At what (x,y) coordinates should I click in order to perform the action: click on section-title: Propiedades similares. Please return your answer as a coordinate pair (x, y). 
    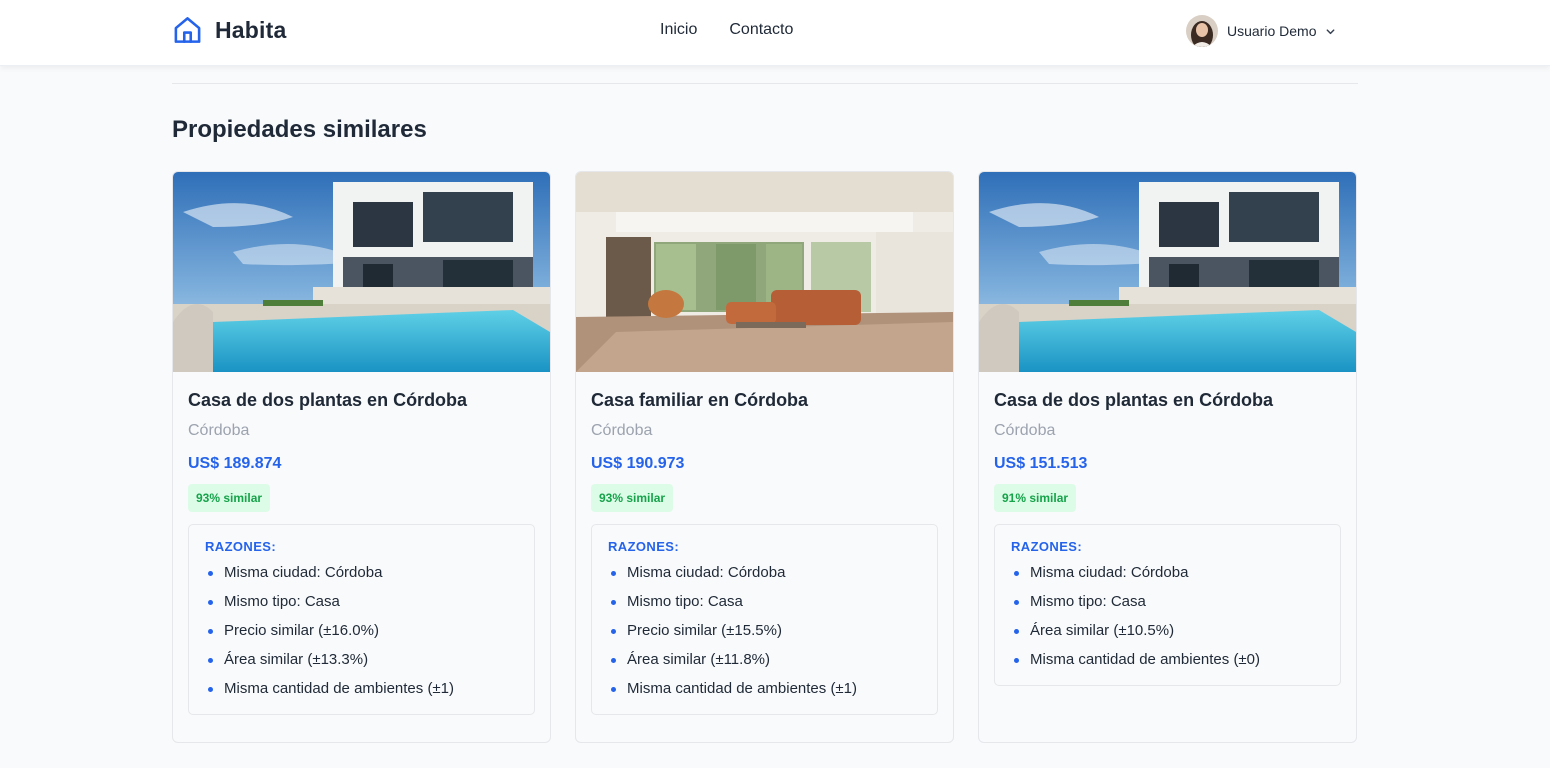
    Looking at the image, I should click on (299, 129).